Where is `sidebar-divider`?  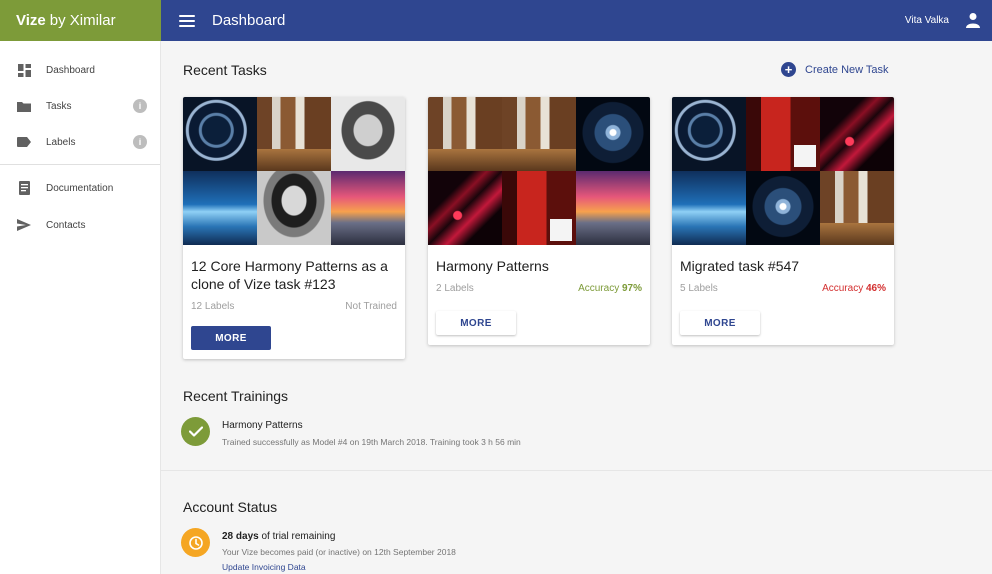 sidebar-divider is located at coordinates (80, 164).